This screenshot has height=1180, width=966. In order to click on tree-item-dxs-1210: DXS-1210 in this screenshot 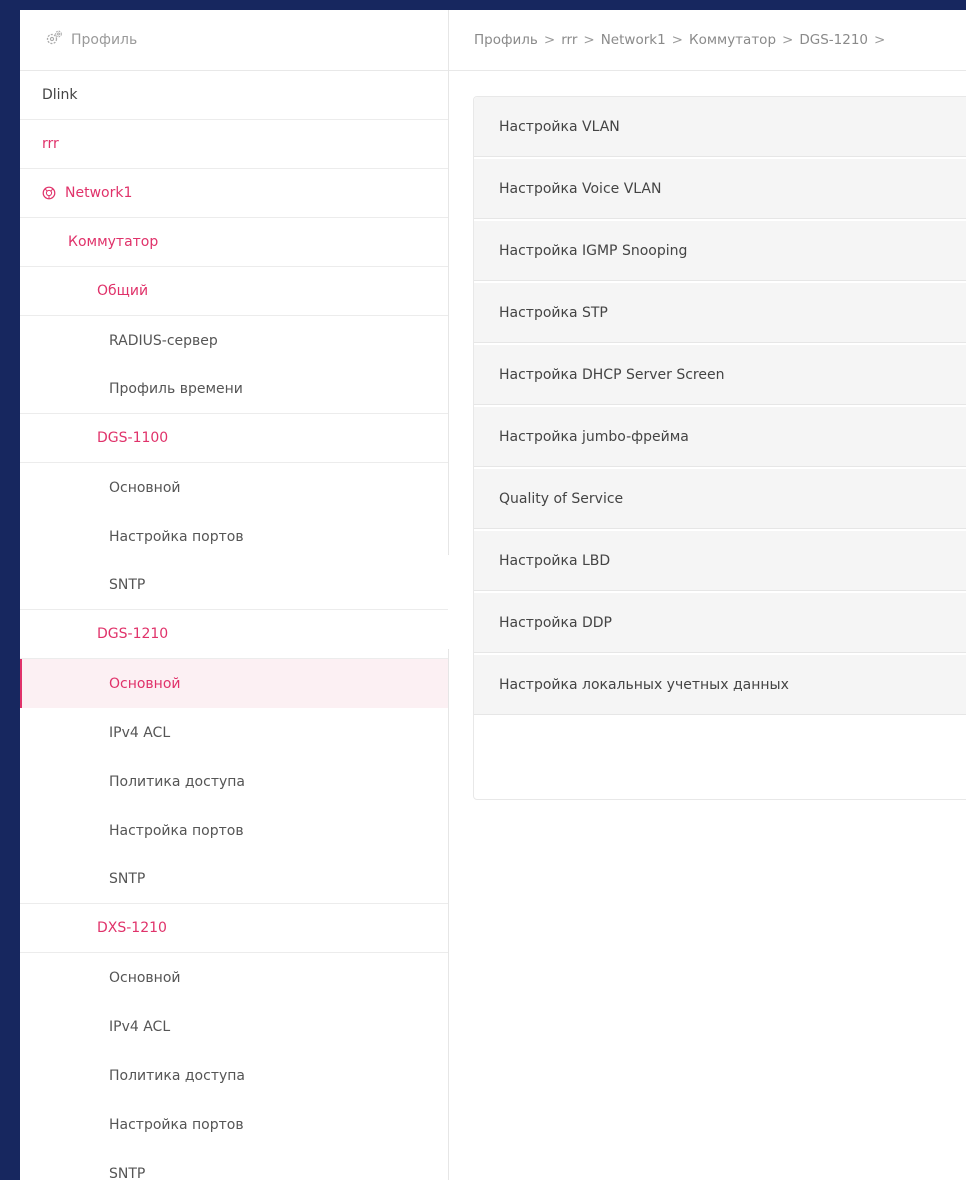, I will do `click(234, 928)`.